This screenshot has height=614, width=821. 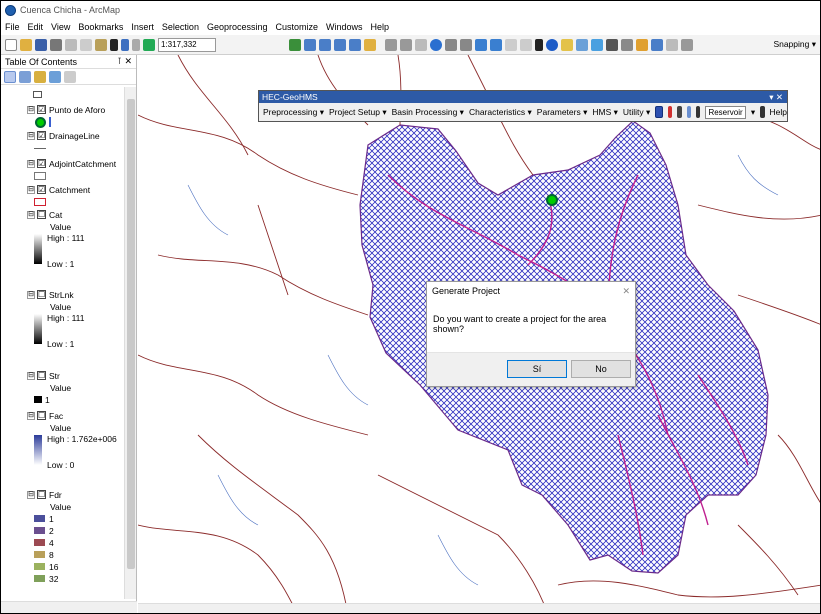 What do you see at coordinates (794, 44) in the screenshot?
I see `snapping-menu: Snapping ▾` at bounding box center [794, 44].